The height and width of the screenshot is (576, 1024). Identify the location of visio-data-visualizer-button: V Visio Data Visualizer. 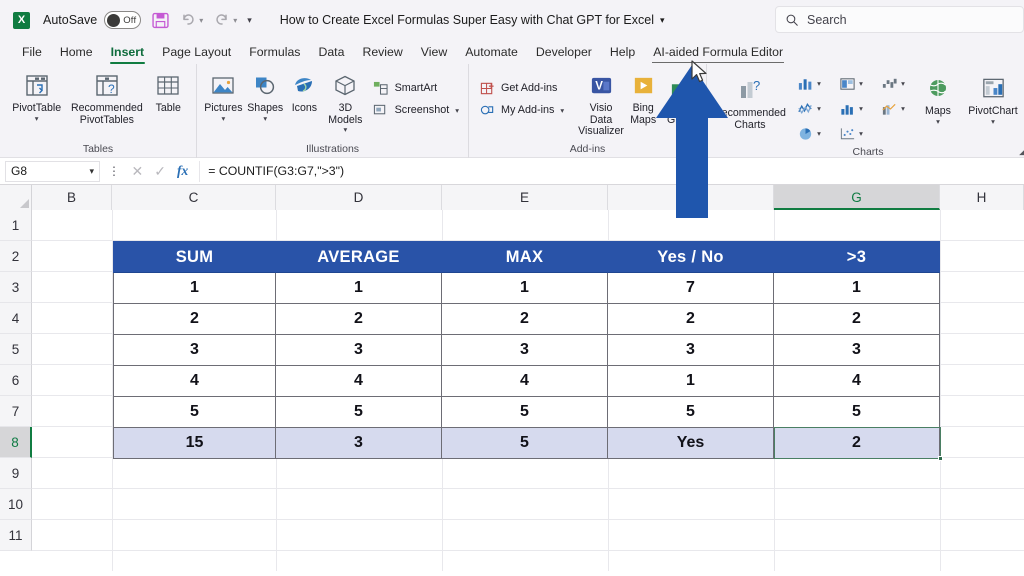
(601, 102).